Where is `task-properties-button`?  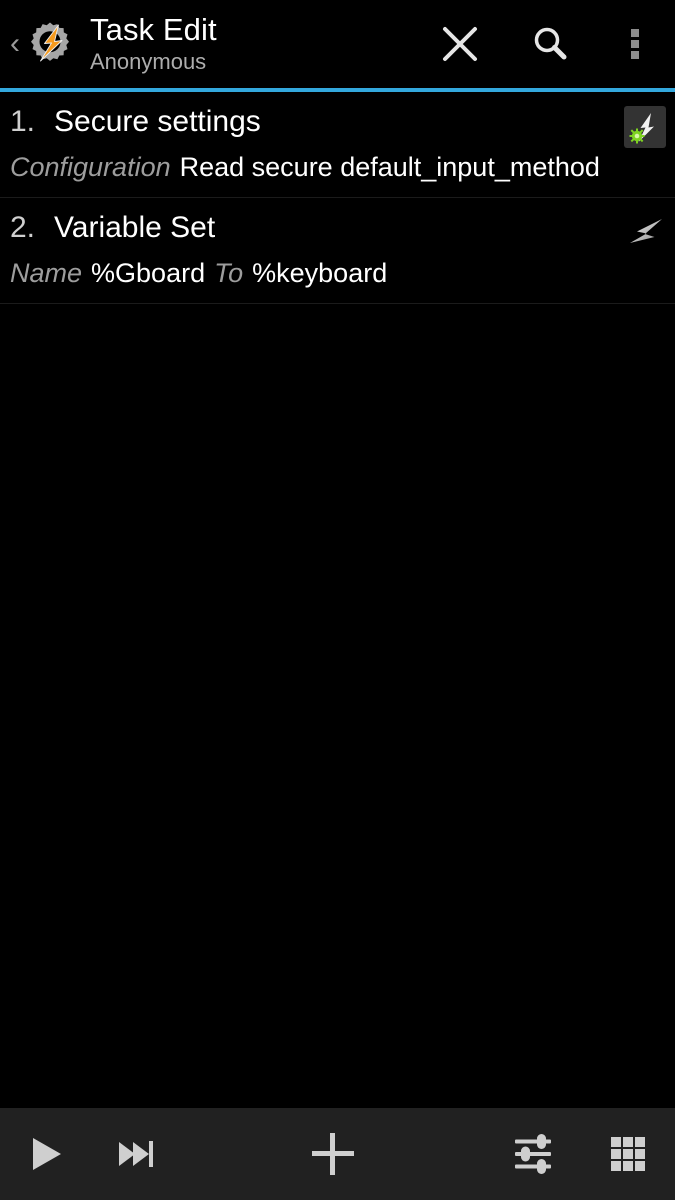
task-properties-button is located at coordinates (532, 1154).